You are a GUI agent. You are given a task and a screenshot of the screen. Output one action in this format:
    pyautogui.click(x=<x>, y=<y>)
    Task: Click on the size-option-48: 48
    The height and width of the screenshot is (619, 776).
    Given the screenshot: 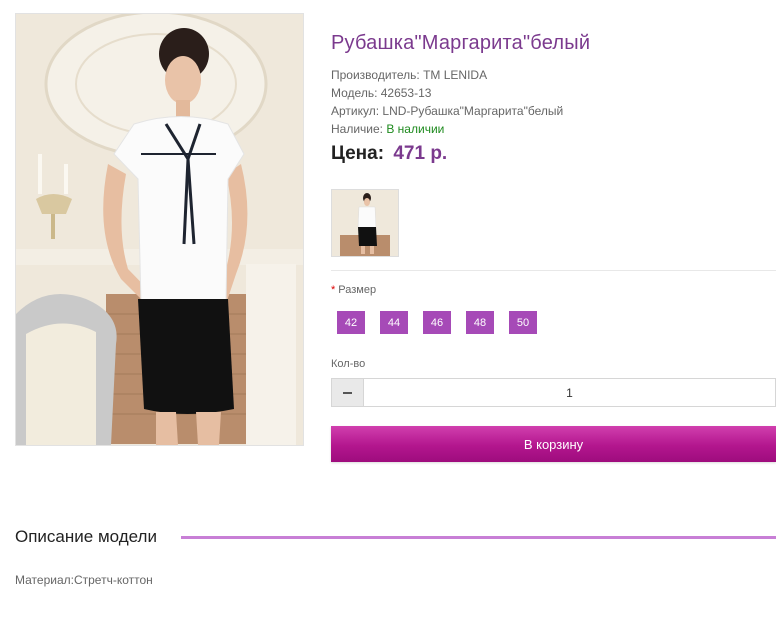 What is the action you would take?
    pyautogui.click(x=480, y=322)
    